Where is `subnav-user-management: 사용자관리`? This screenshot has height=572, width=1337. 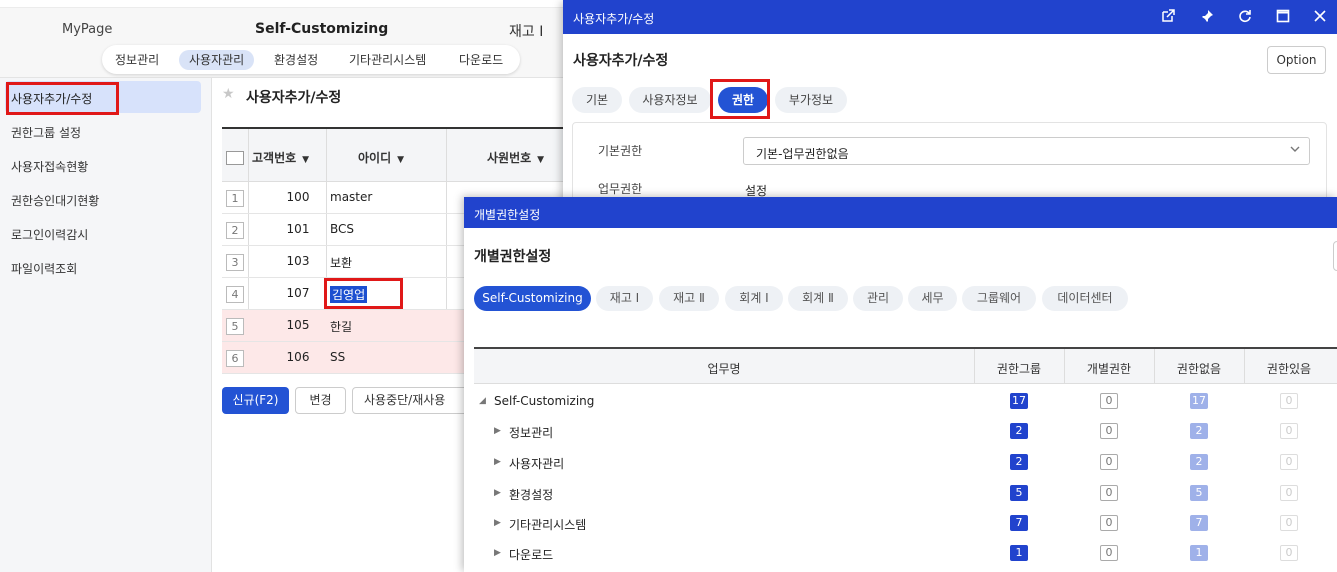
subnav-user-management: 사용자관리 is located at coordinates (217, 60).